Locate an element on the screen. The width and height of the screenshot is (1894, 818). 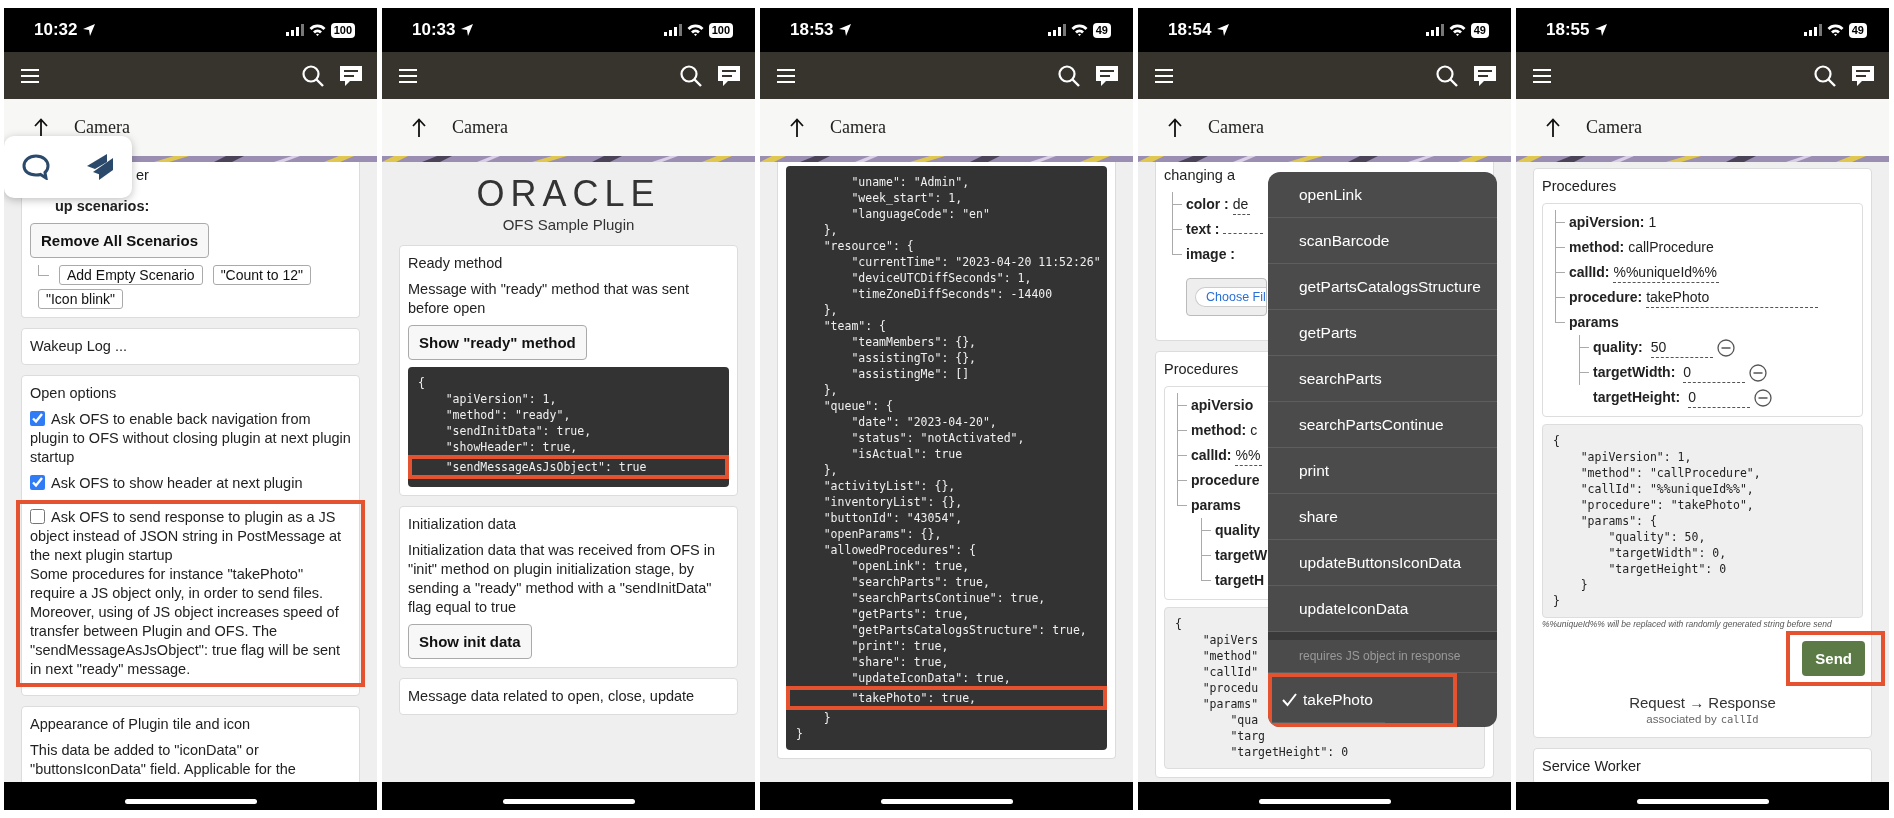
code-line: "openLink": true, is located at coordinates (910, 566).